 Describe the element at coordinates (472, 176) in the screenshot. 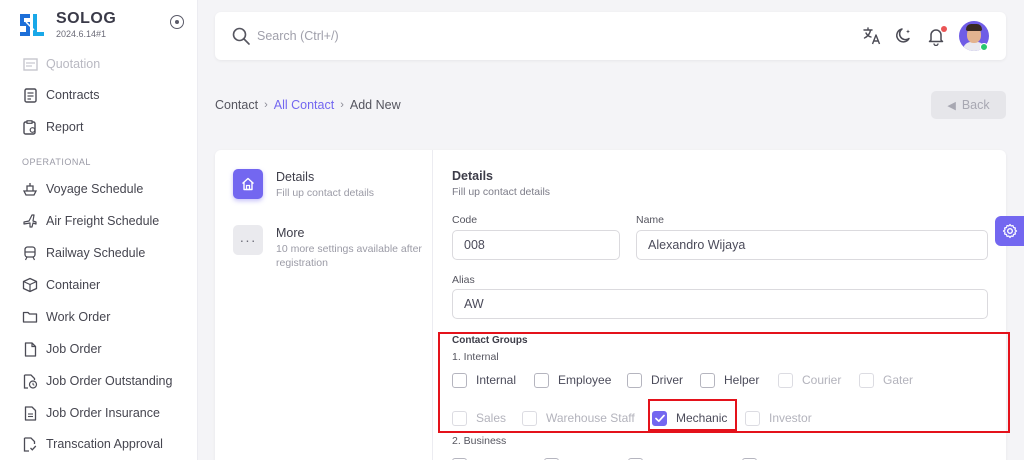

I see `form-title: Details` at that location.